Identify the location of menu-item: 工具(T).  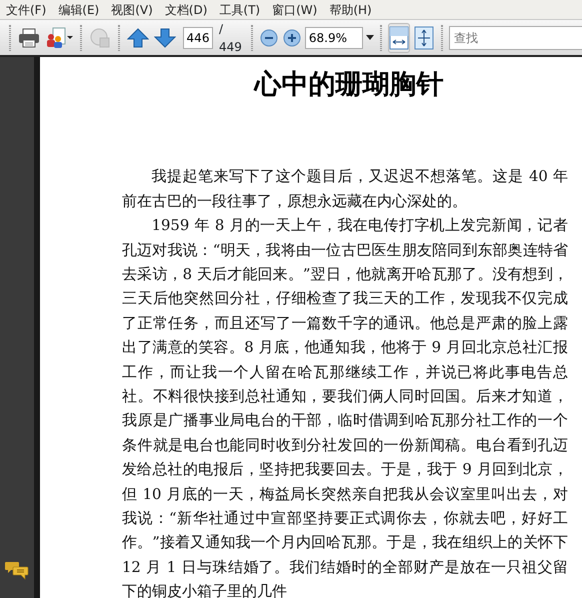
(239, 10).